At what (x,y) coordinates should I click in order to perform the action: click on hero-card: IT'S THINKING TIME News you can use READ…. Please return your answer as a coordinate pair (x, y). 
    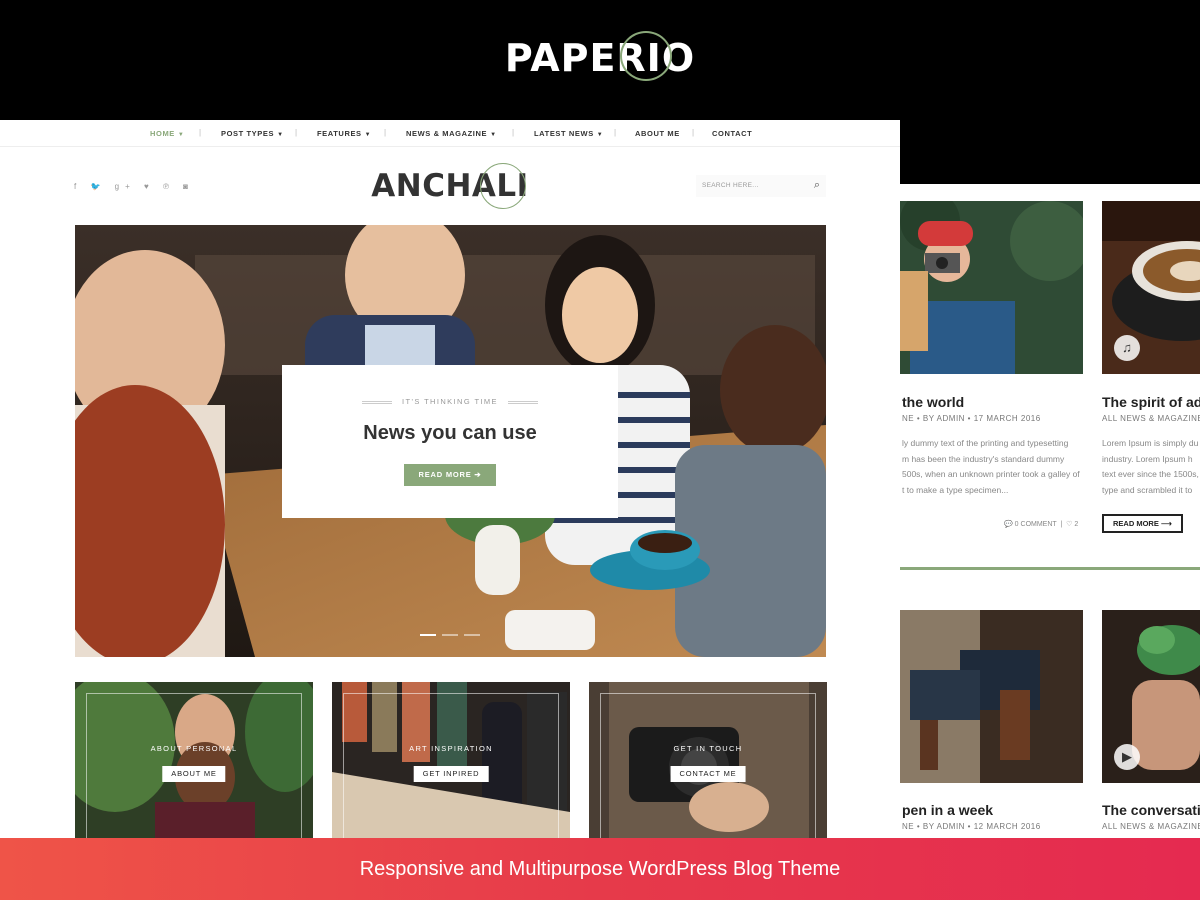
    Looking at the image, I should click on (450, 441).